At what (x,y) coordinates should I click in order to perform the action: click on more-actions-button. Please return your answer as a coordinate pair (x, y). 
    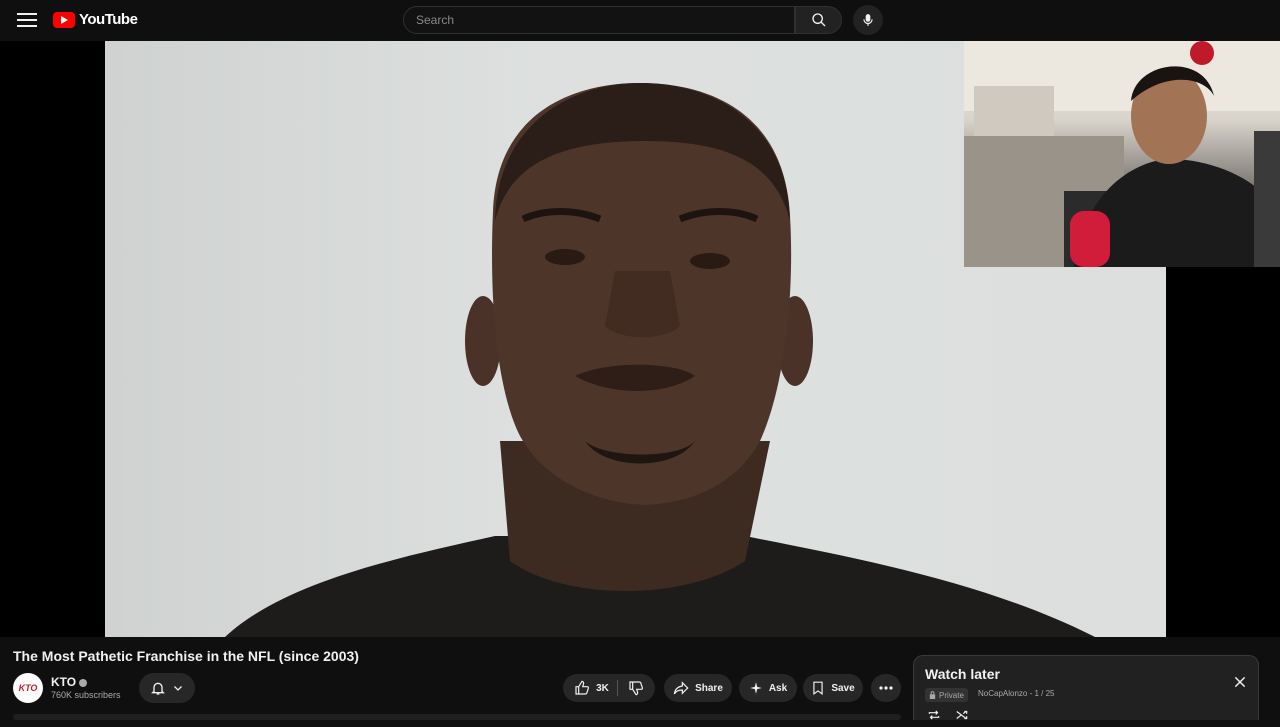
    Looking at the image, I should click on (886, 688).